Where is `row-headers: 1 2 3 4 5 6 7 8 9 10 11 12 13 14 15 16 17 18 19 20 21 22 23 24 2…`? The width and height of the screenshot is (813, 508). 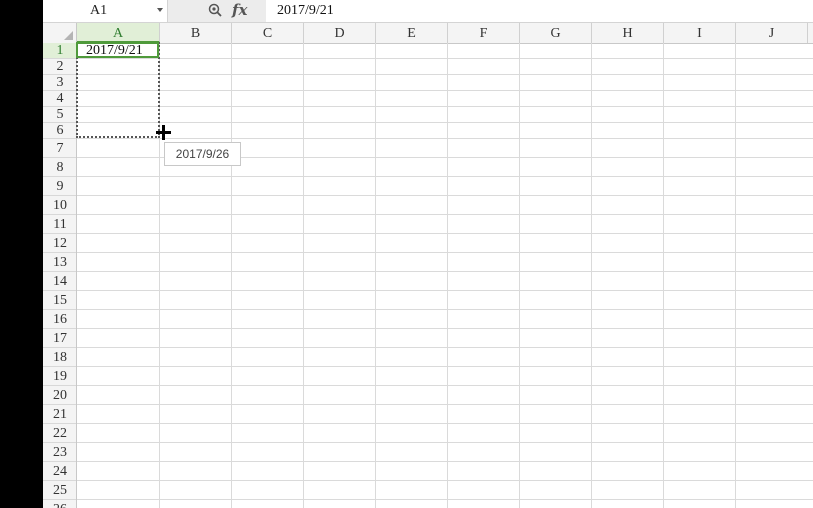
row-headers: 1 2 3 4 5 6 7 8 9 10 11 12 13 14 15 16 17 18 19 20 21 22 23 24 2… is located at coordinates (60, 275).